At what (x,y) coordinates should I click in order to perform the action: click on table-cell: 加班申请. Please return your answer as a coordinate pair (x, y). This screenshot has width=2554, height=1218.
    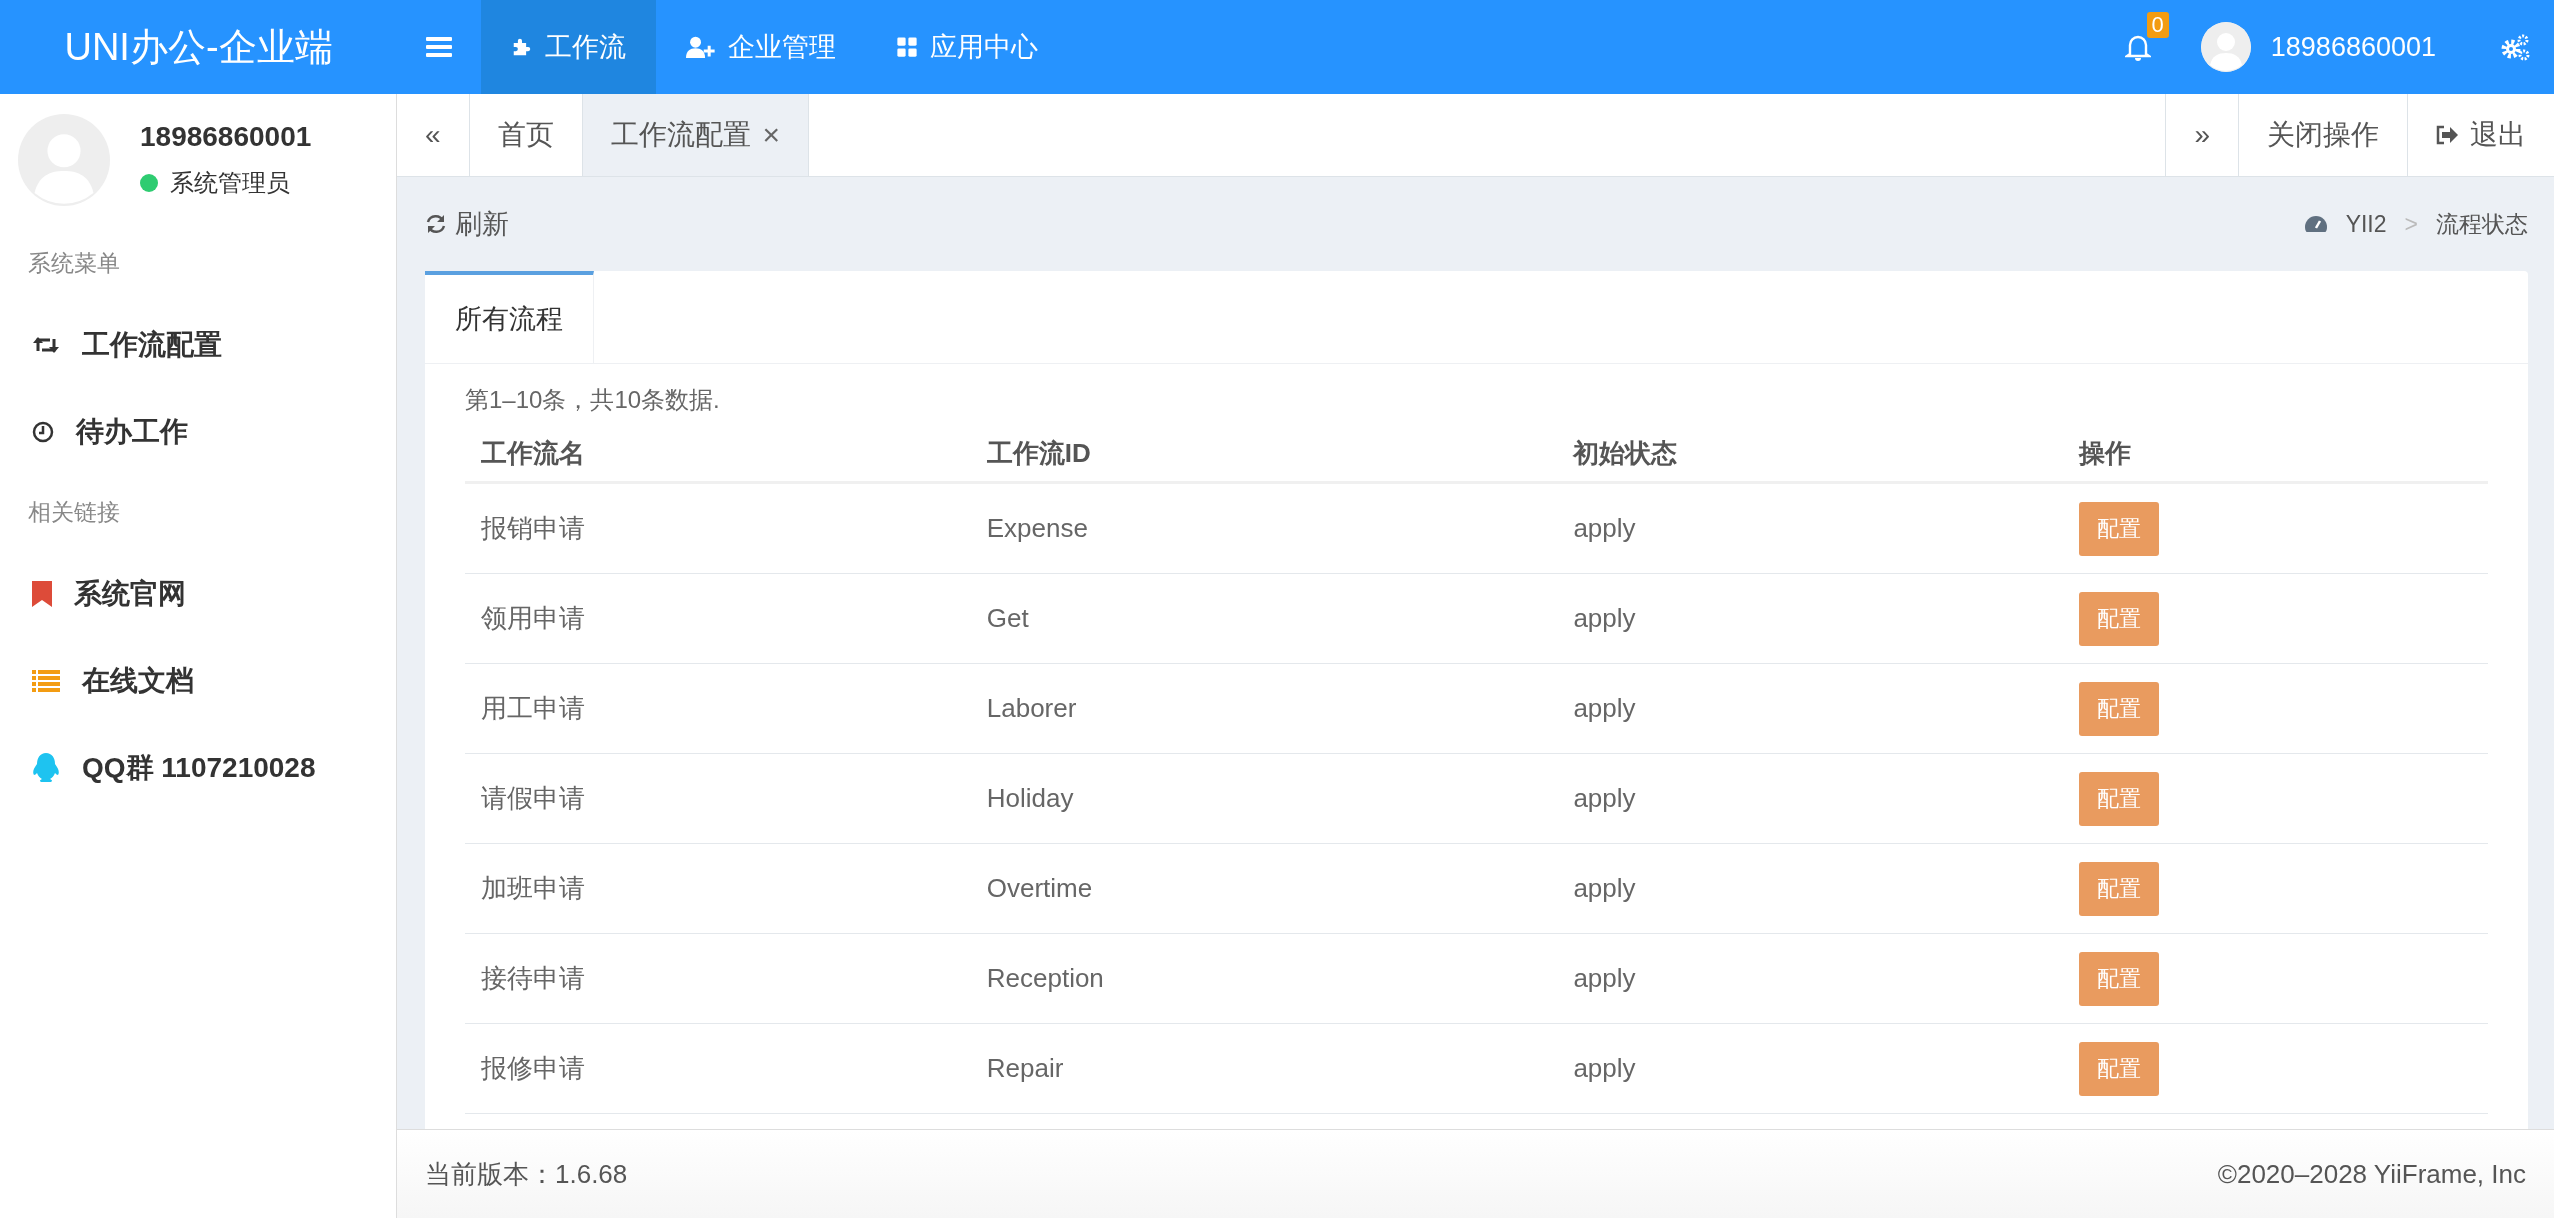
    Looking at the image, I should click on (718, 888).